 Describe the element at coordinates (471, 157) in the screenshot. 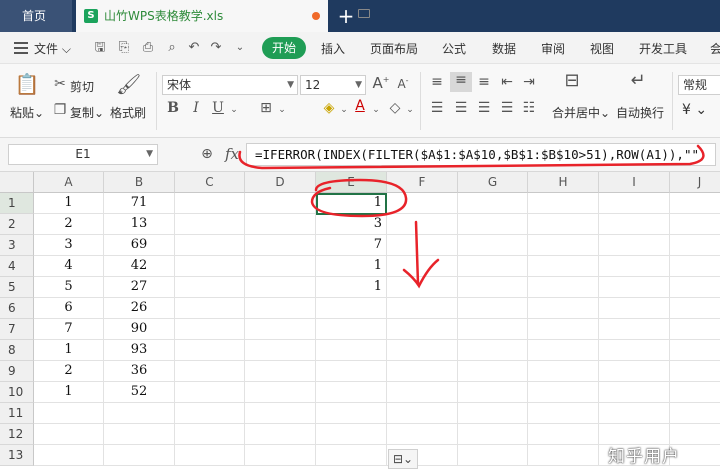

I see `formula-underline-annotation` at that location.